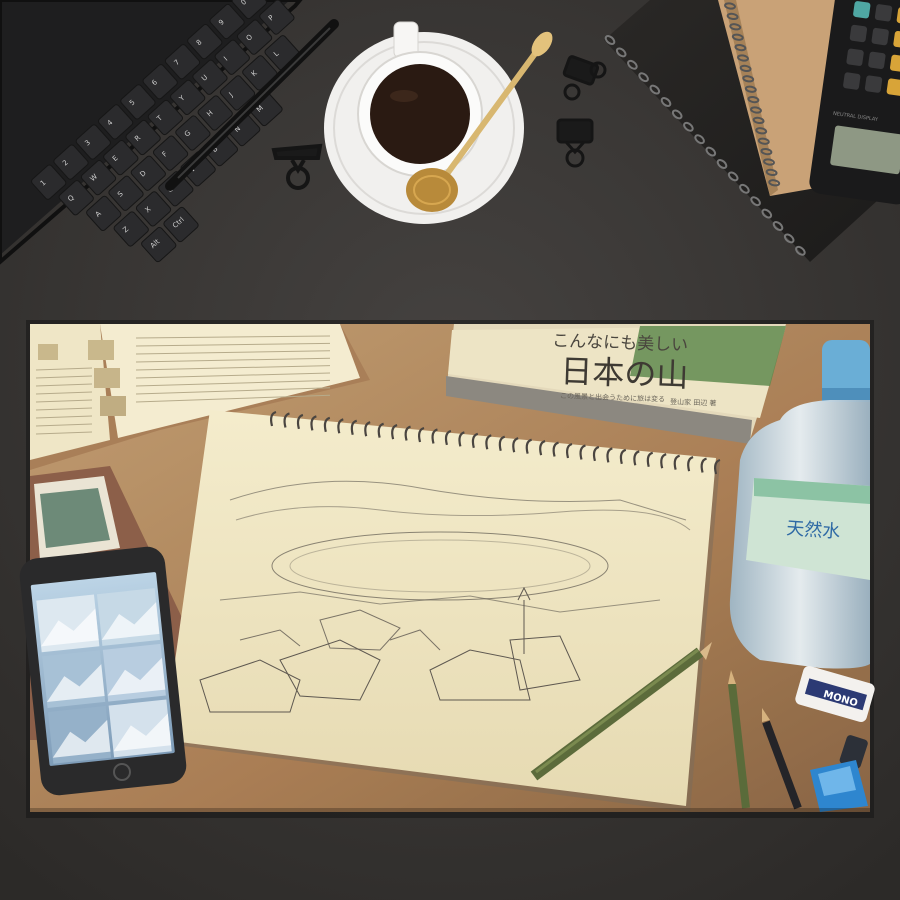 The width and height of the screenshot is (900, 900). Describe the element at coordinates (813, 530) in the screenshot. I see `bottle-label: 天然水` at that location.